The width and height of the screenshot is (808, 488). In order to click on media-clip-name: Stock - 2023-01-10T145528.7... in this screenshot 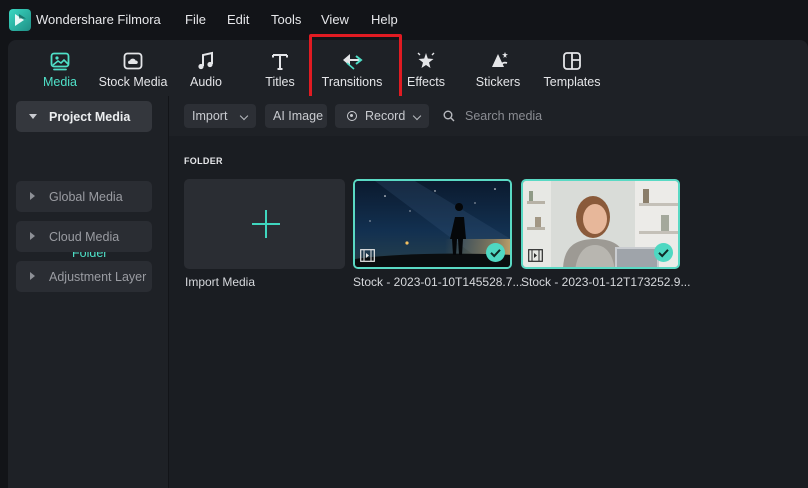, I will do `click(438, 282)`.